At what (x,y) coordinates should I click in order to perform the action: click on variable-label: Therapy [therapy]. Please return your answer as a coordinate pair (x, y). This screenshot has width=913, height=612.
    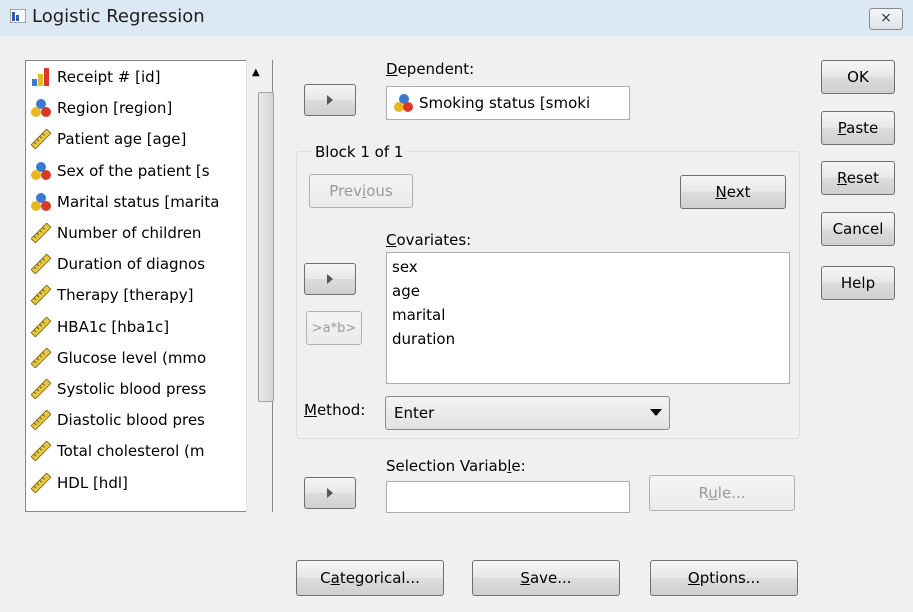
    Looking at the image, I should click on (125, 295).